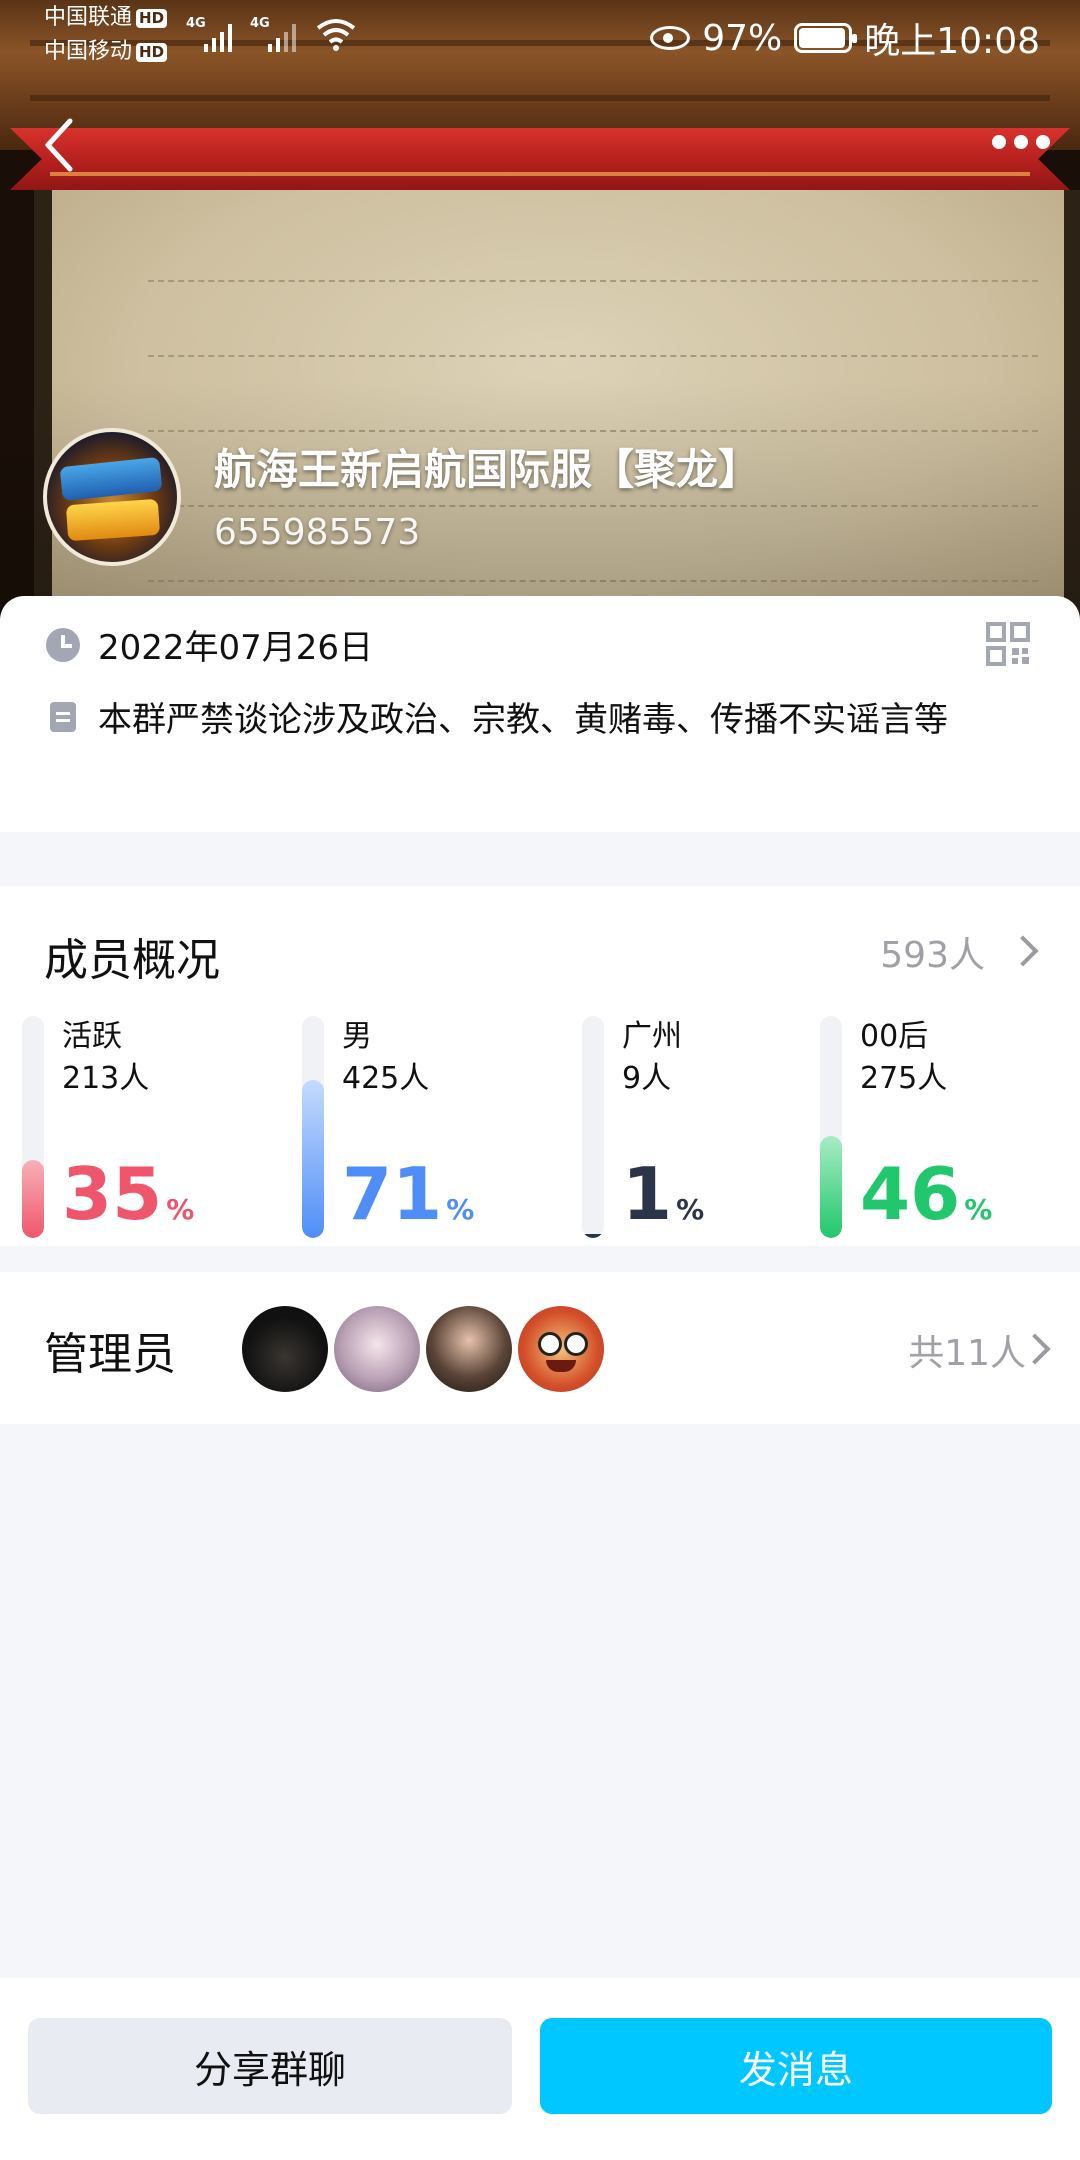 This screenshot has width=1080, height=2160. I want to click on clock-icon, so click(63, 645).